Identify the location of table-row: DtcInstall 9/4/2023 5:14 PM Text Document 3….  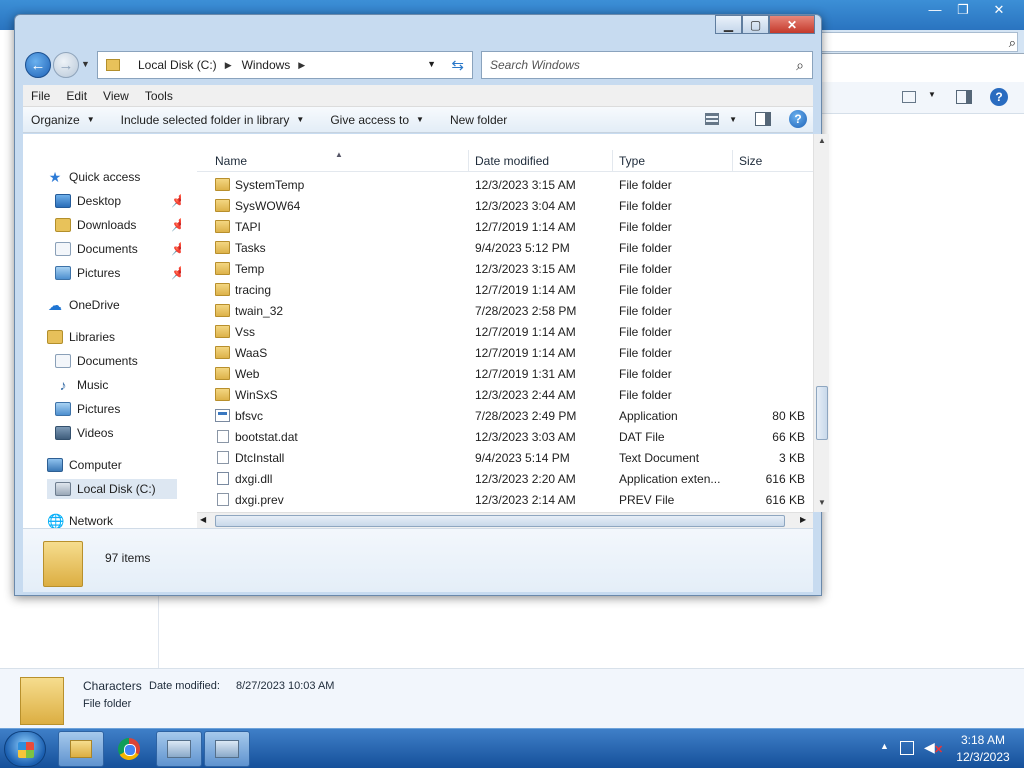
(505, 458).